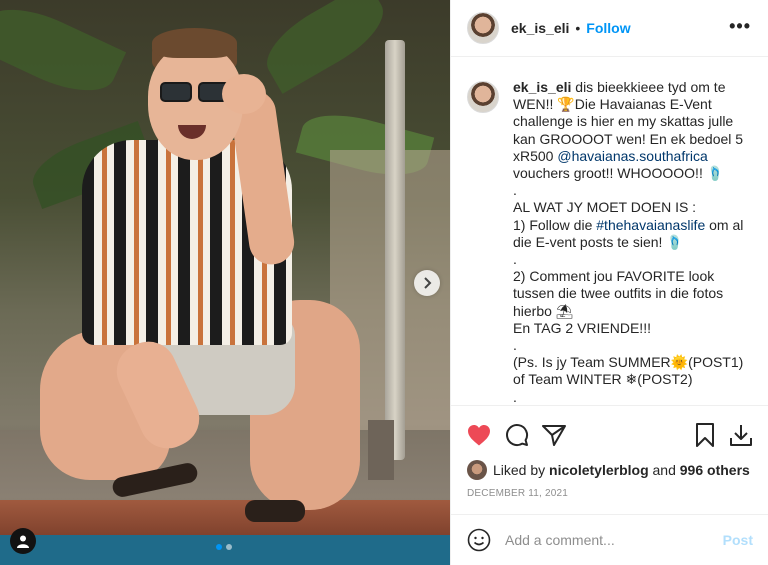  Describe the element at coordinates (738, 540) in the screenshot. I see `post-comment-button: Post` at that location.